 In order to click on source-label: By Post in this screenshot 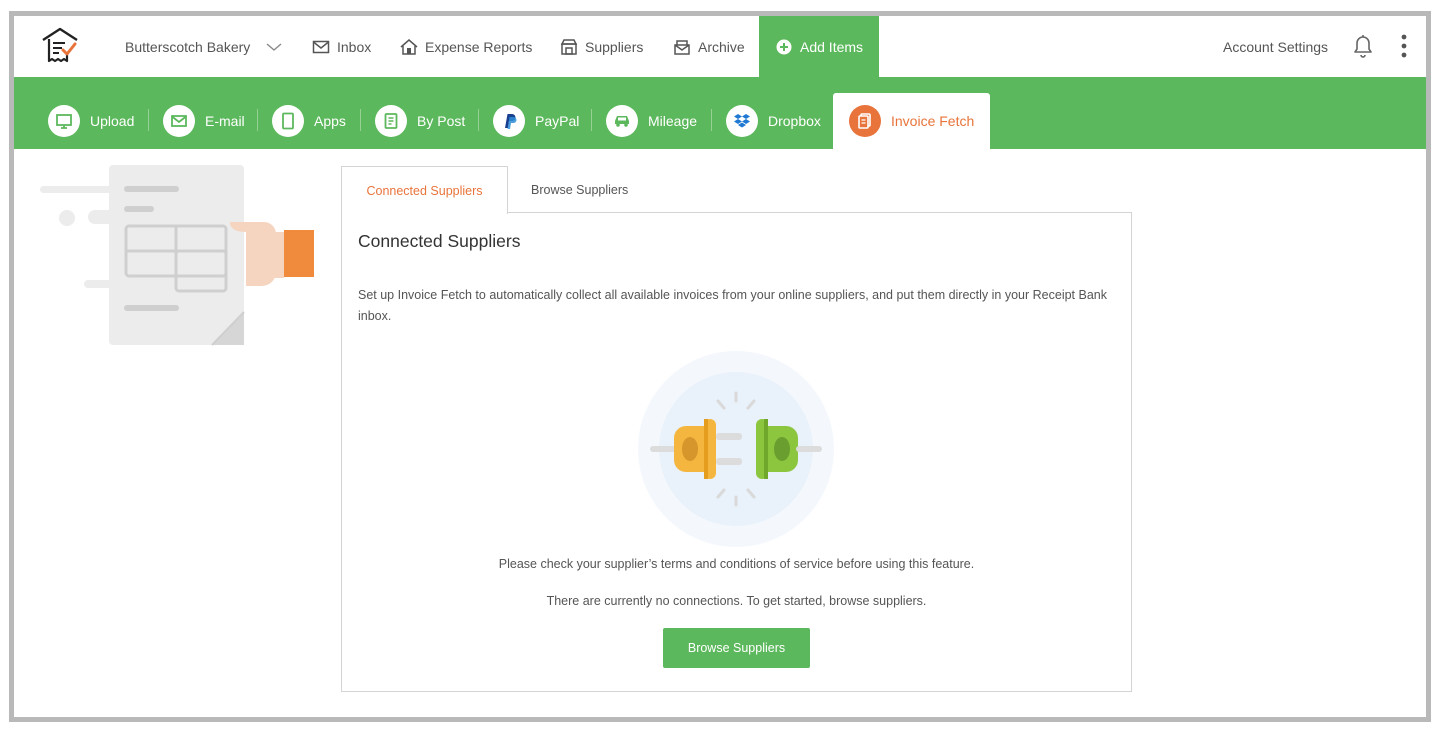, I will do `click(441, 121)`.